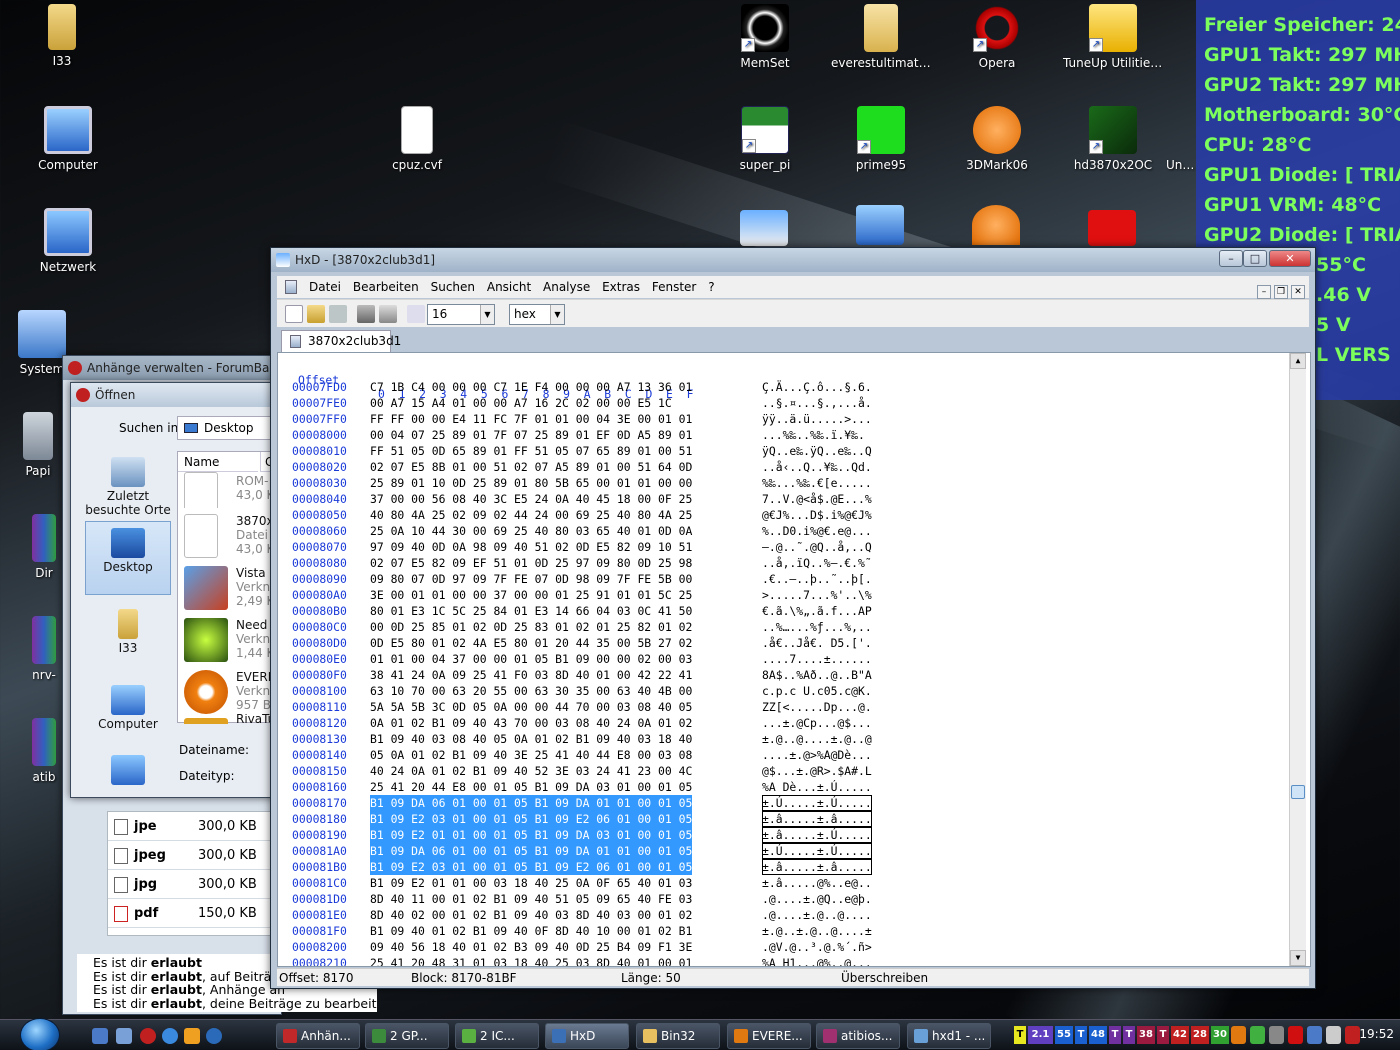 This screenshot has width=1400, height=1050. I want to click on clock: 19:52, so click(1376, 1034).